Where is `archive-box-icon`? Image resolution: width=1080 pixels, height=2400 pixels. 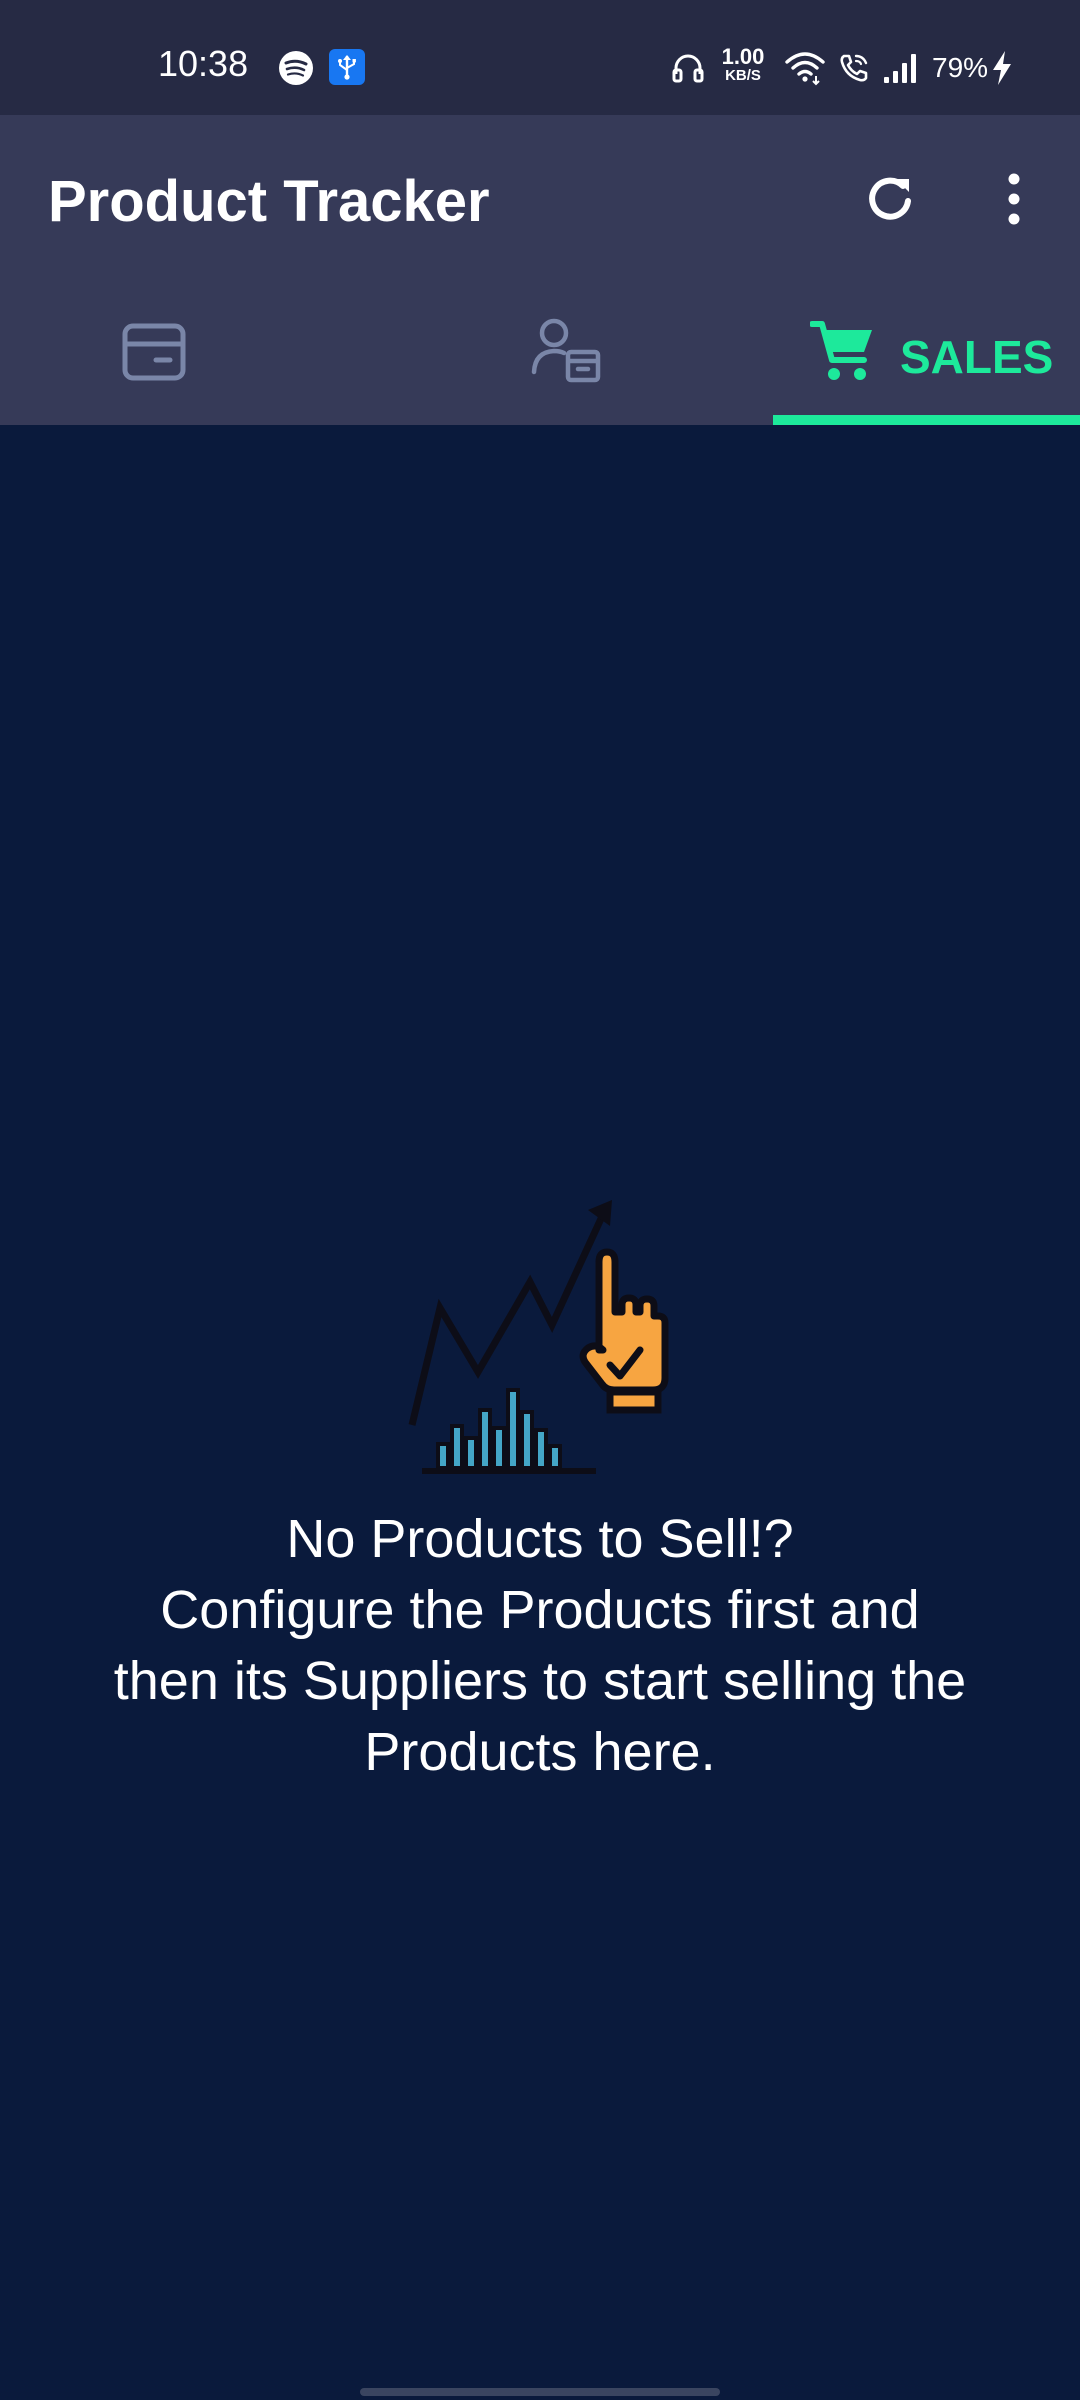
archive-box-icon is located at coordinates (154, 352).